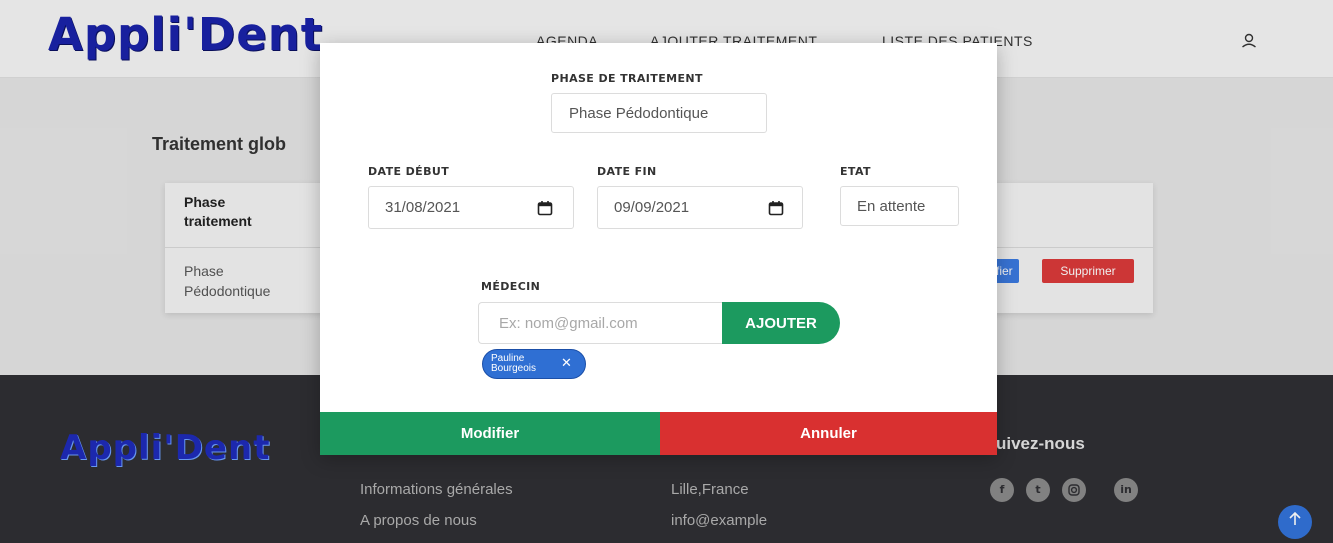 The width and height of the screenshot is (1333, 543). Describe the element at coordinates (514, 363) in the screenshot. I see `chip-label: Pauline Bourgeois` at that location.